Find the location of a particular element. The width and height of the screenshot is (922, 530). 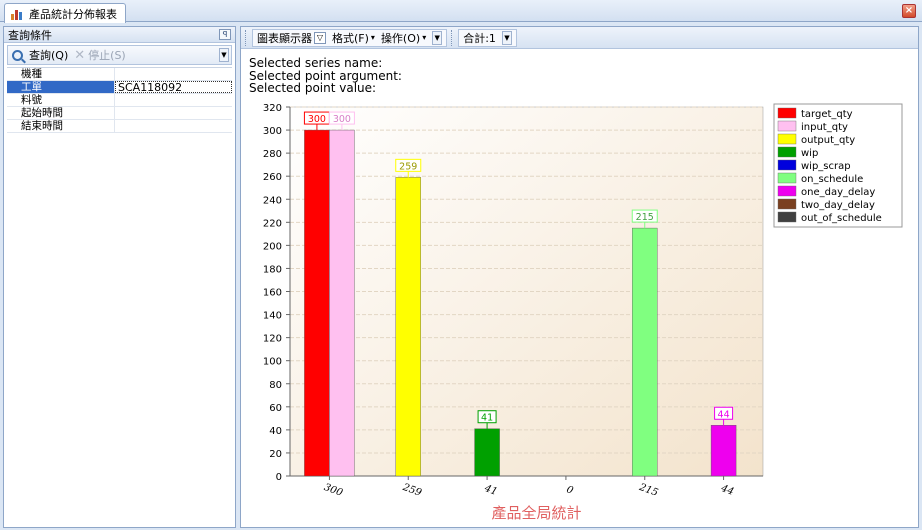

query-panel-header: 查詢條件 ꟼ is located at coordinates (119, 35).